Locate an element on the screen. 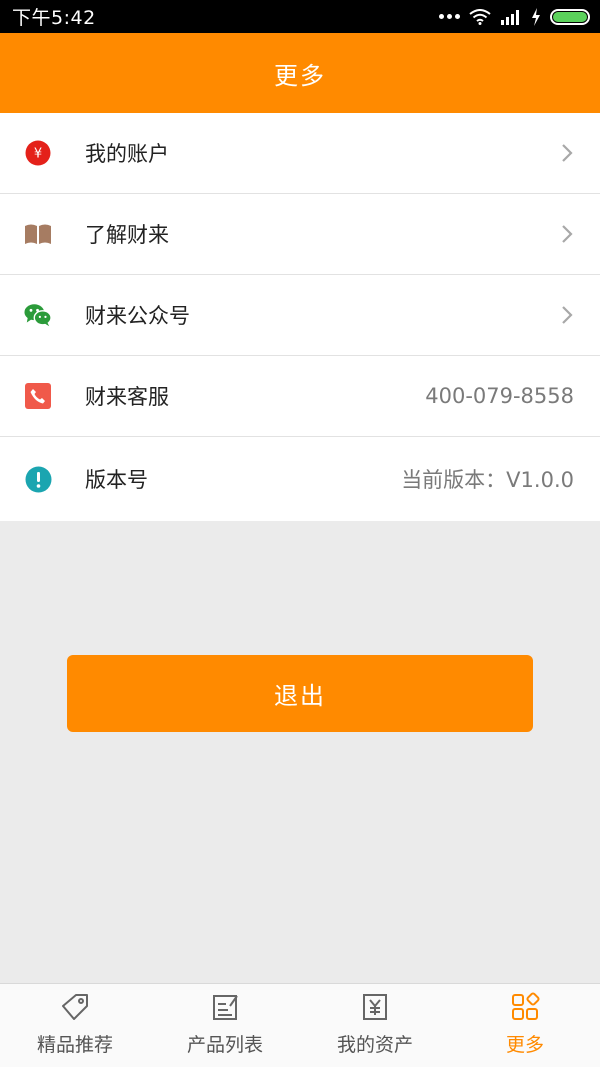  menu-item-label: 版本号 is located at coordinates (116, 480).